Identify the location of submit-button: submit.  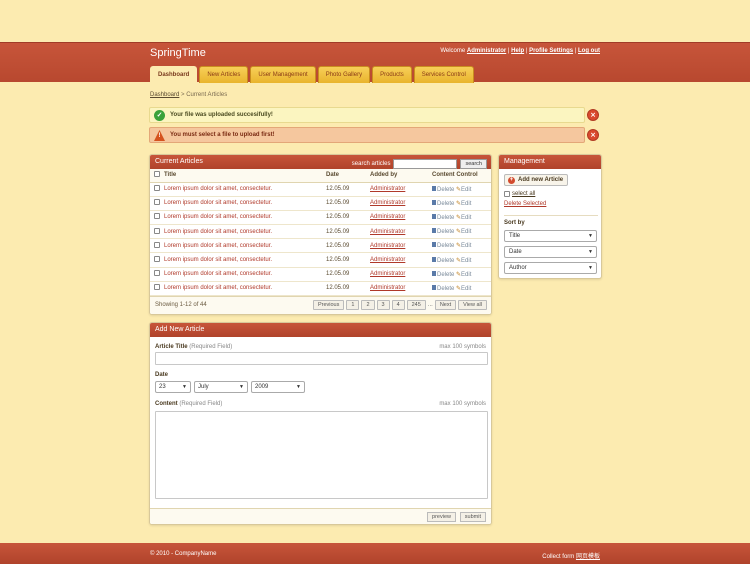
(472, 517).